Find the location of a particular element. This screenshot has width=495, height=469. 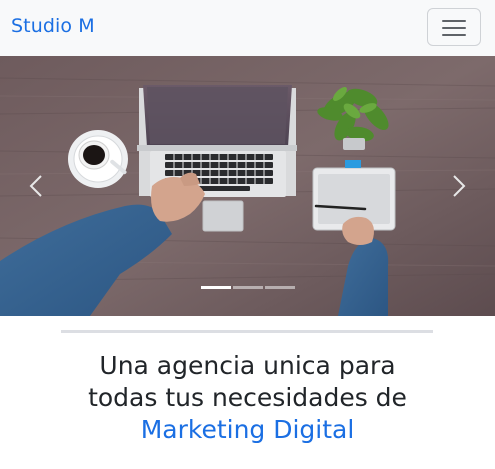

headline-accent: Marketing Digital is located at coordinates (247, 429).